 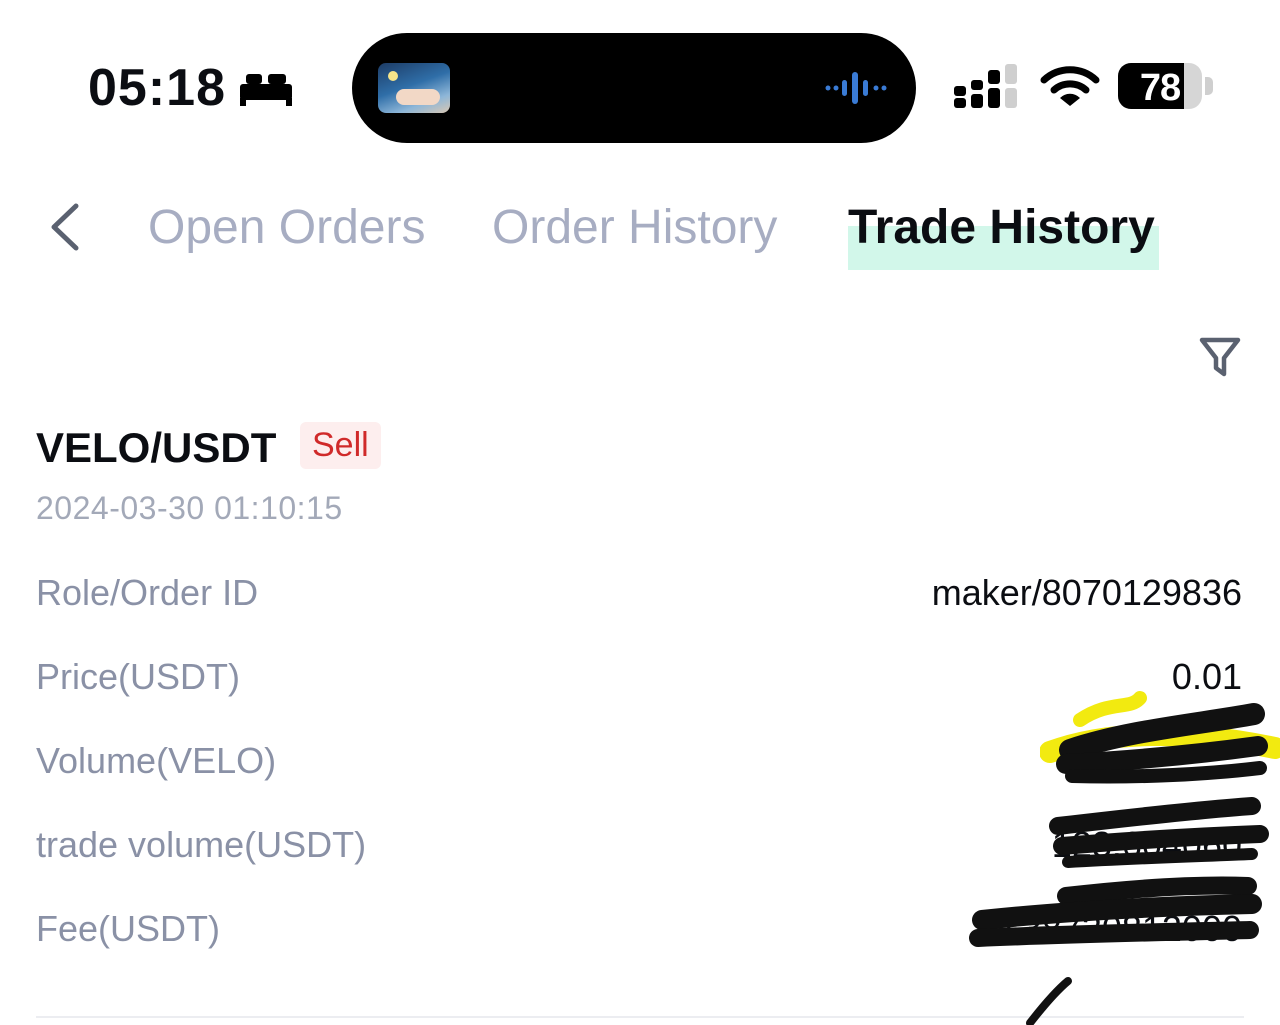 I want to click on row-label-price: Price(USDT), so click(x=138, y=676).